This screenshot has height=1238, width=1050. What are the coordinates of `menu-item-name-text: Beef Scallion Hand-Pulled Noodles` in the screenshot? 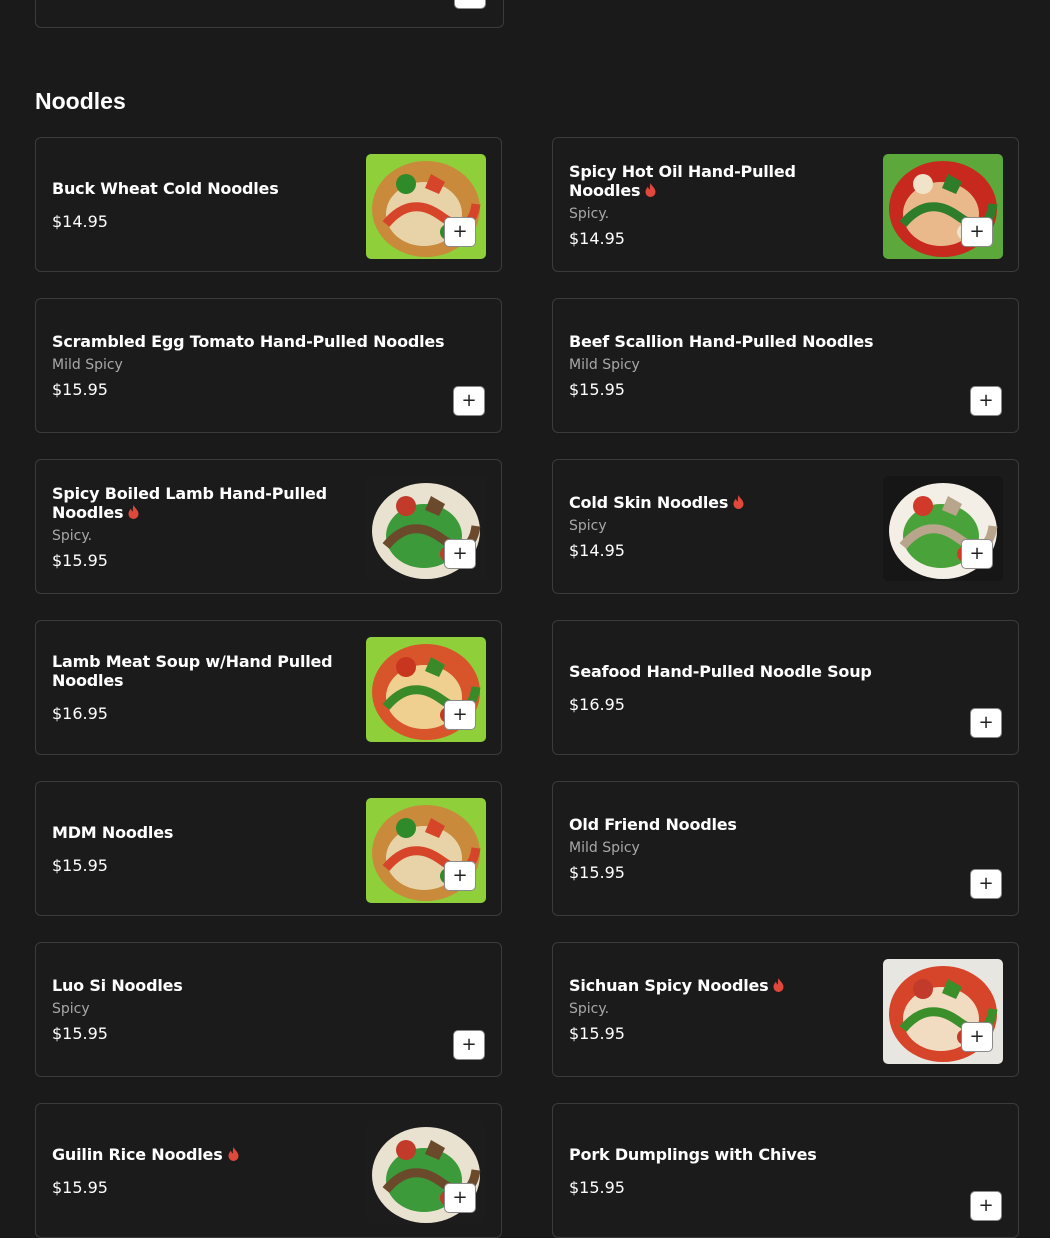 It's located at (721, 341).